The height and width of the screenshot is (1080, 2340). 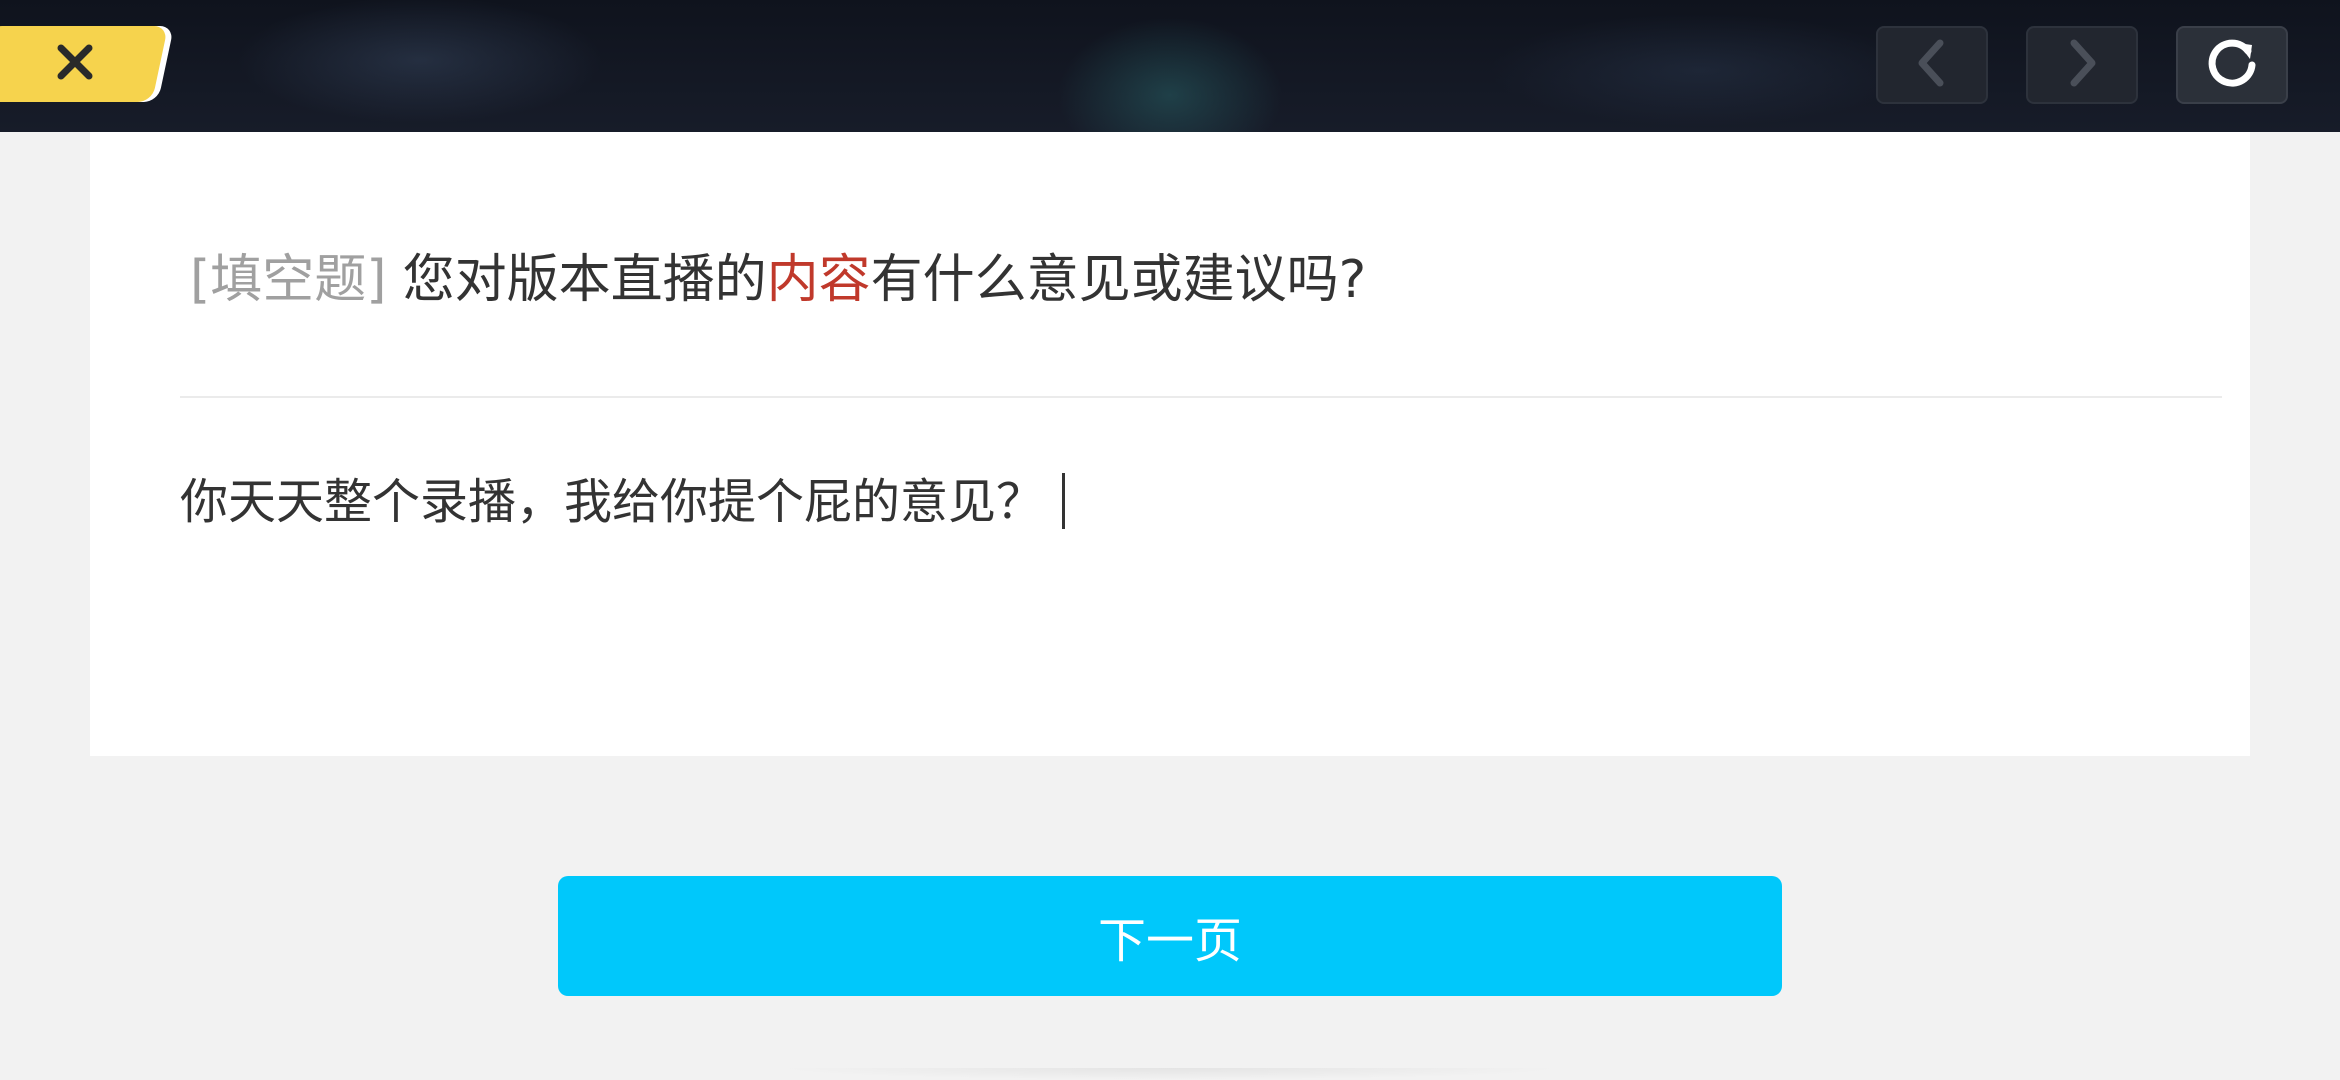 I want to click on question-title: [填空题] 您对版本直播的内容有什么意见或建议吗?, so click(x=778, y=280).